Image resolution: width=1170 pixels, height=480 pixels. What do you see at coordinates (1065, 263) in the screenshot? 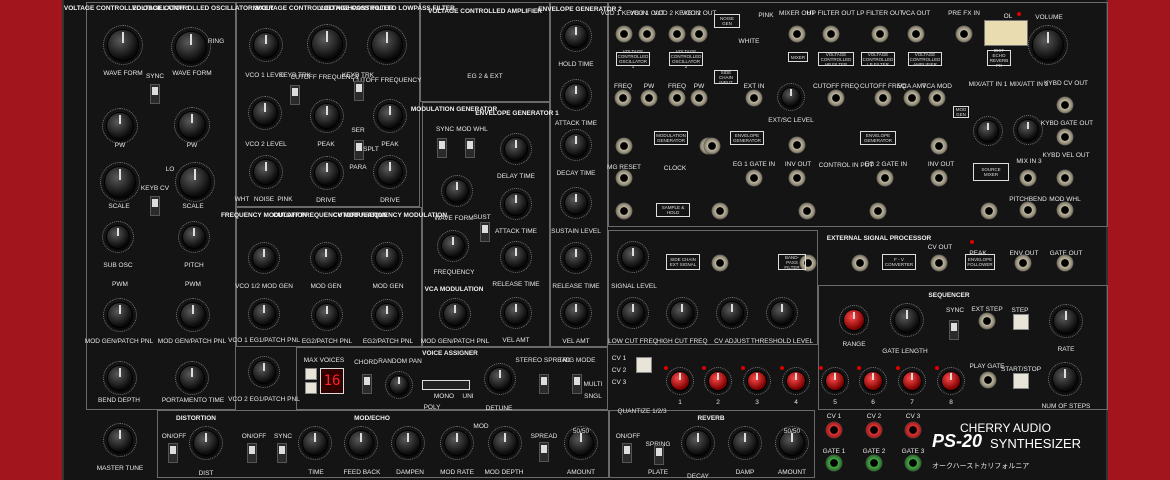
I see `esp-gateout-jack` at bounding box center [1065, 263].